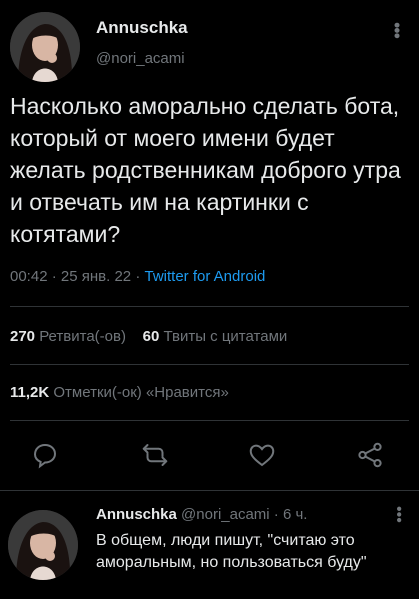 This screenshot has height=599, width=419. I want to click on quotes-count: 60, so click(151, 336).